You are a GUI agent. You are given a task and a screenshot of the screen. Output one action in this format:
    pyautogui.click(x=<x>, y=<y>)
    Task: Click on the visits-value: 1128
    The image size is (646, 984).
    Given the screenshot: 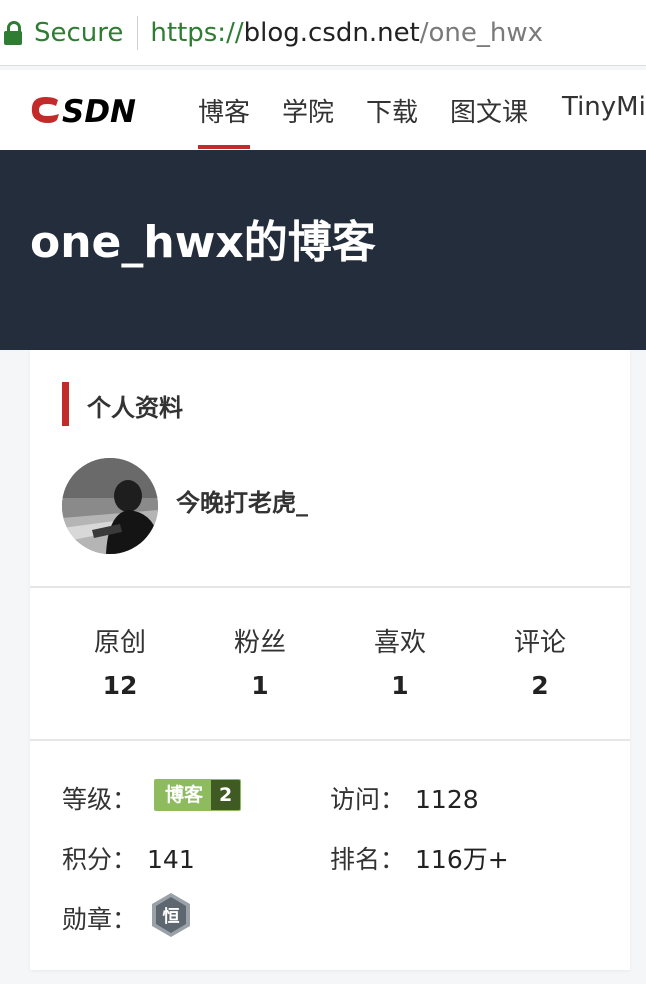 What is the action you would take?
    pyautogui.click(x=447, y=799)
    